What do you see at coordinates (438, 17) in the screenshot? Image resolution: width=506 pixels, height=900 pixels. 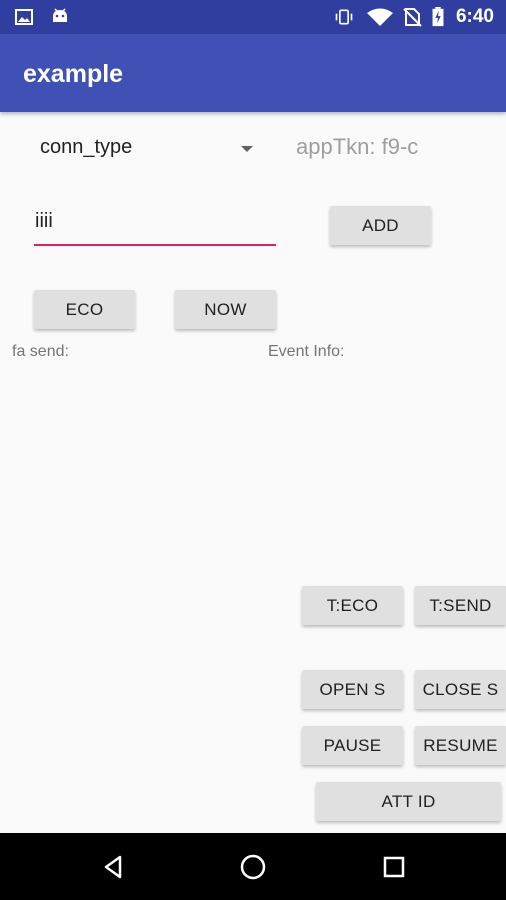 I see `battery-charging-icon` at bounding box center [438, 17].